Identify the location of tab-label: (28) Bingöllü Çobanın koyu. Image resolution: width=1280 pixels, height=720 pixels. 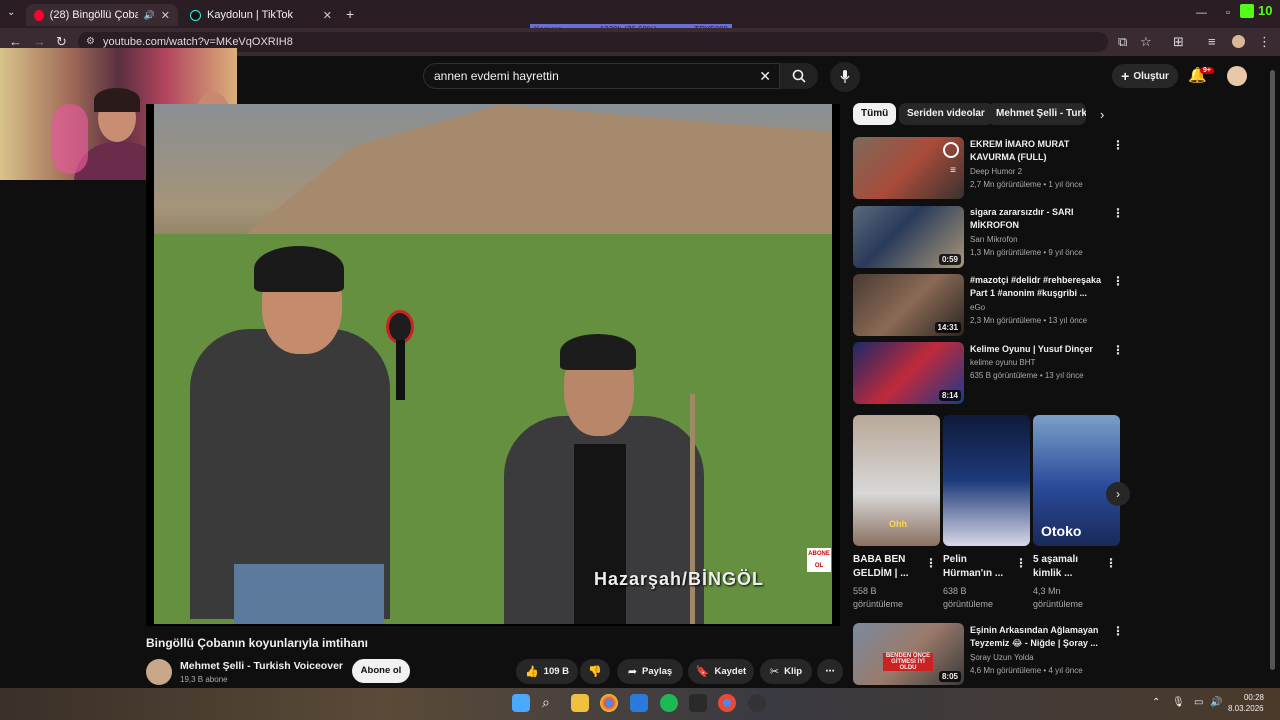
(93, 15).